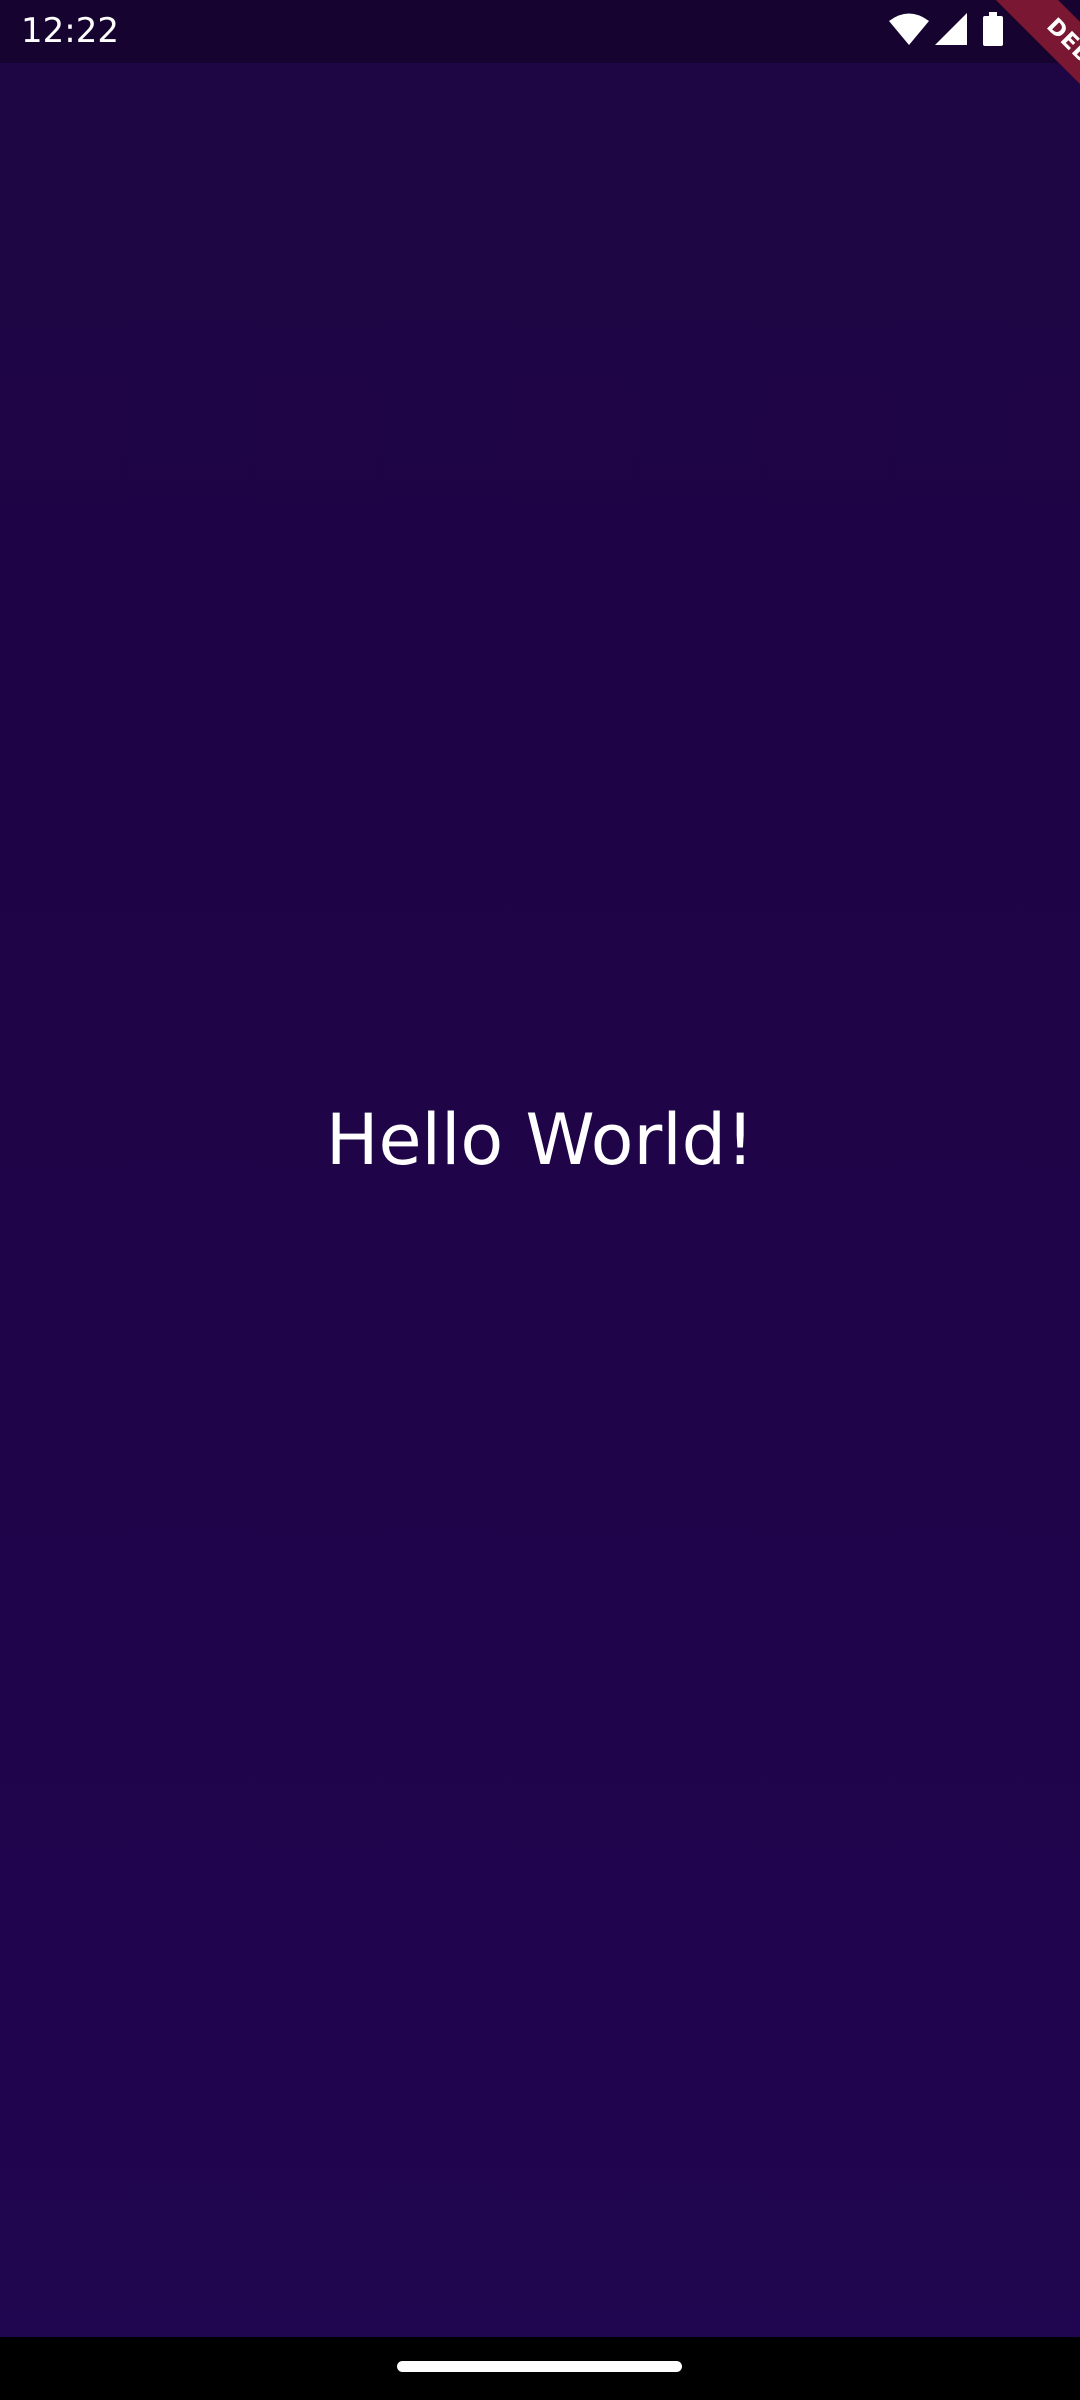  I want to click on cellular-signal-icon, so click(951, 29).